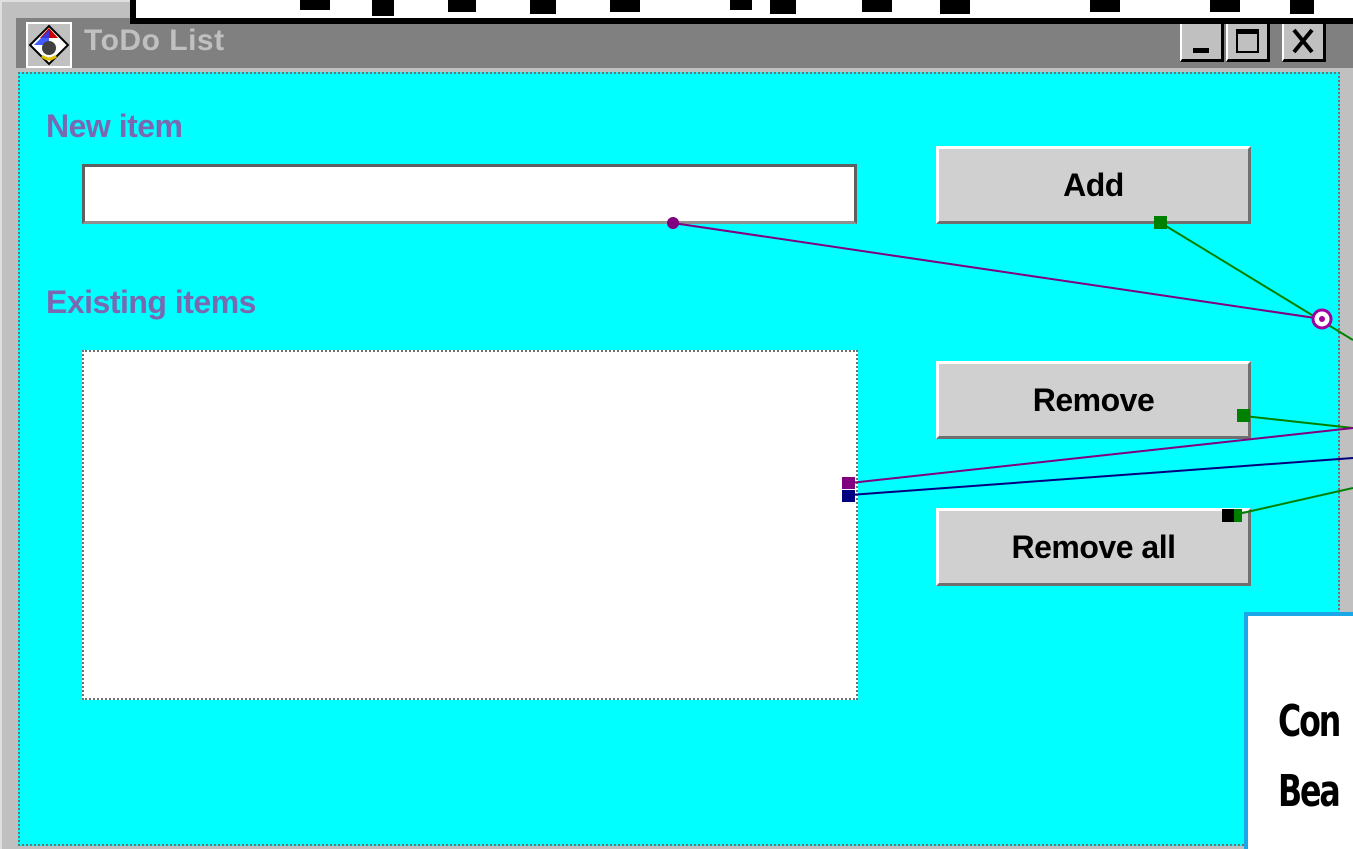 Image resolution: width=1353 pixels, height=849 pixels. Describe the element at coordinates (469, 194) in the screenshot. I see `new-item-field` at that location.